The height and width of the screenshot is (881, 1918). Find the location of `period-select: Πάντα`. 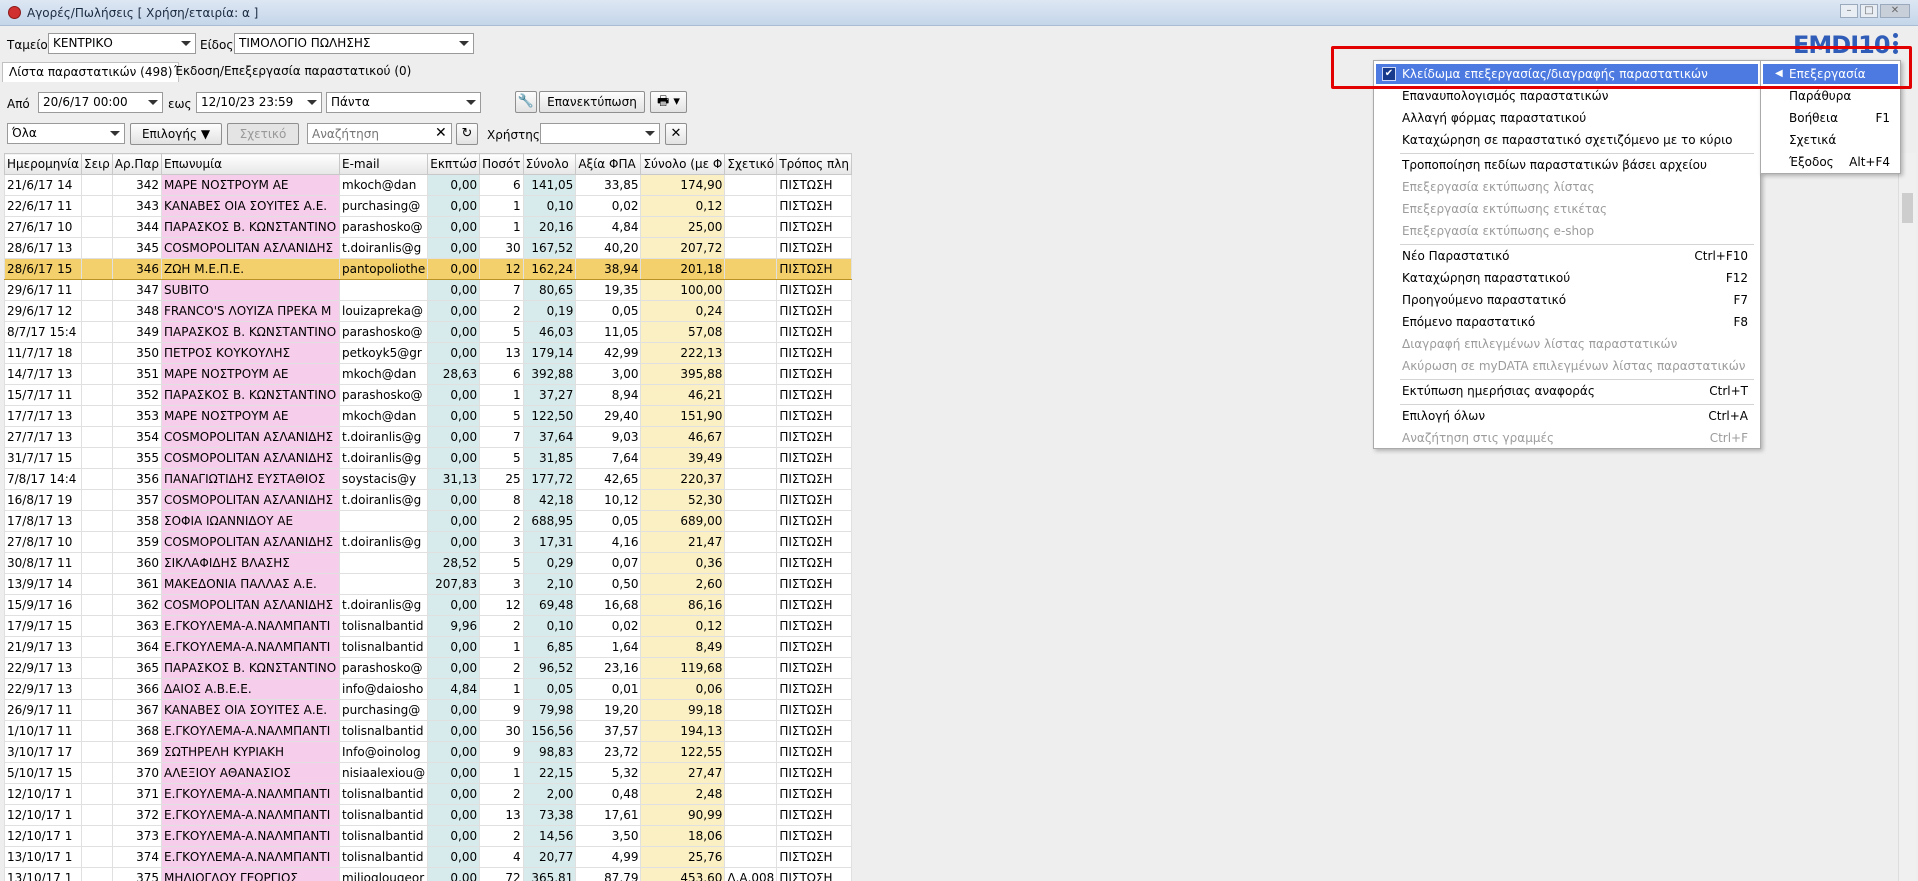

period-select: Πάντα is located at coordinates (403, 102).